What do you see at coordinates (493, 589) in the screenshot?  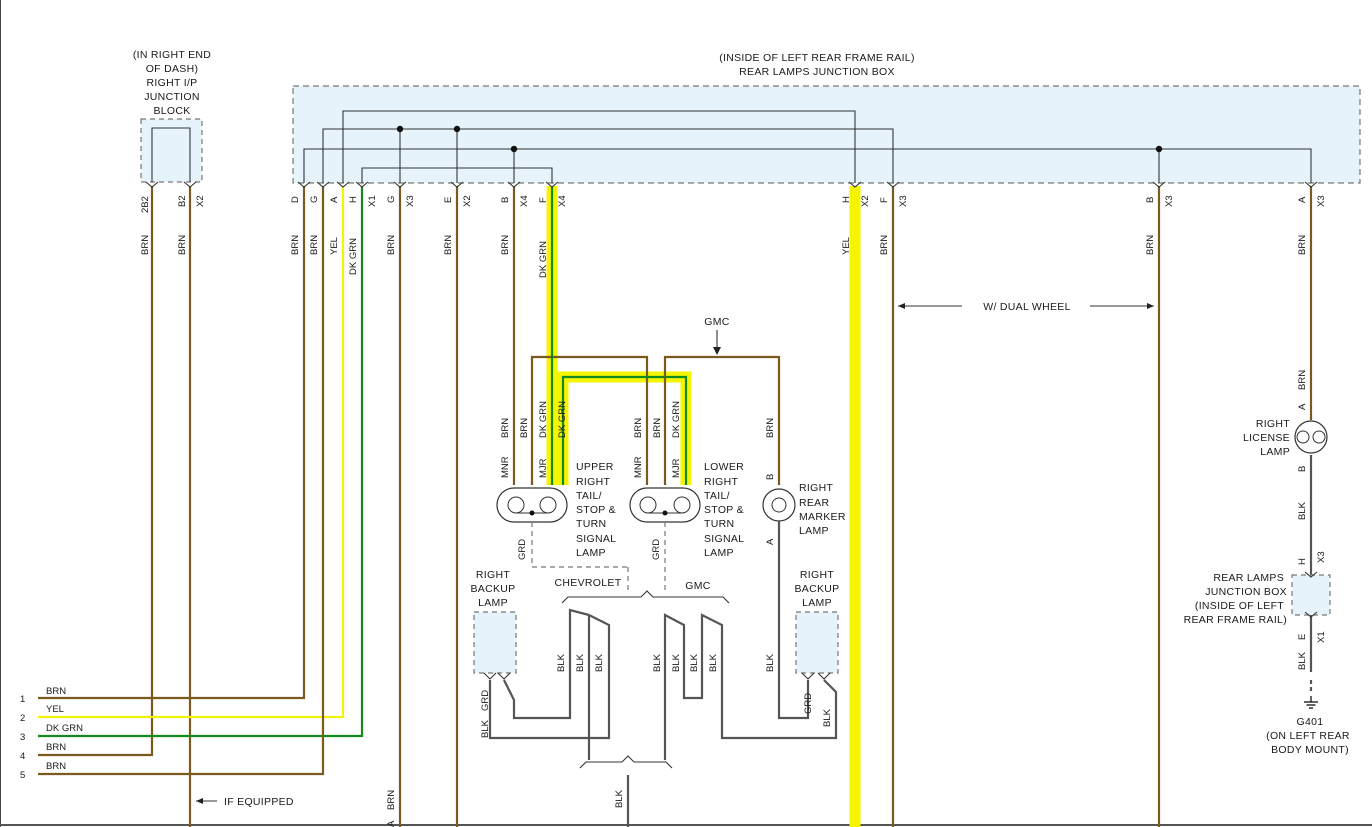 I see `svg-text: BACKUP` at bounding box center [493, 589].